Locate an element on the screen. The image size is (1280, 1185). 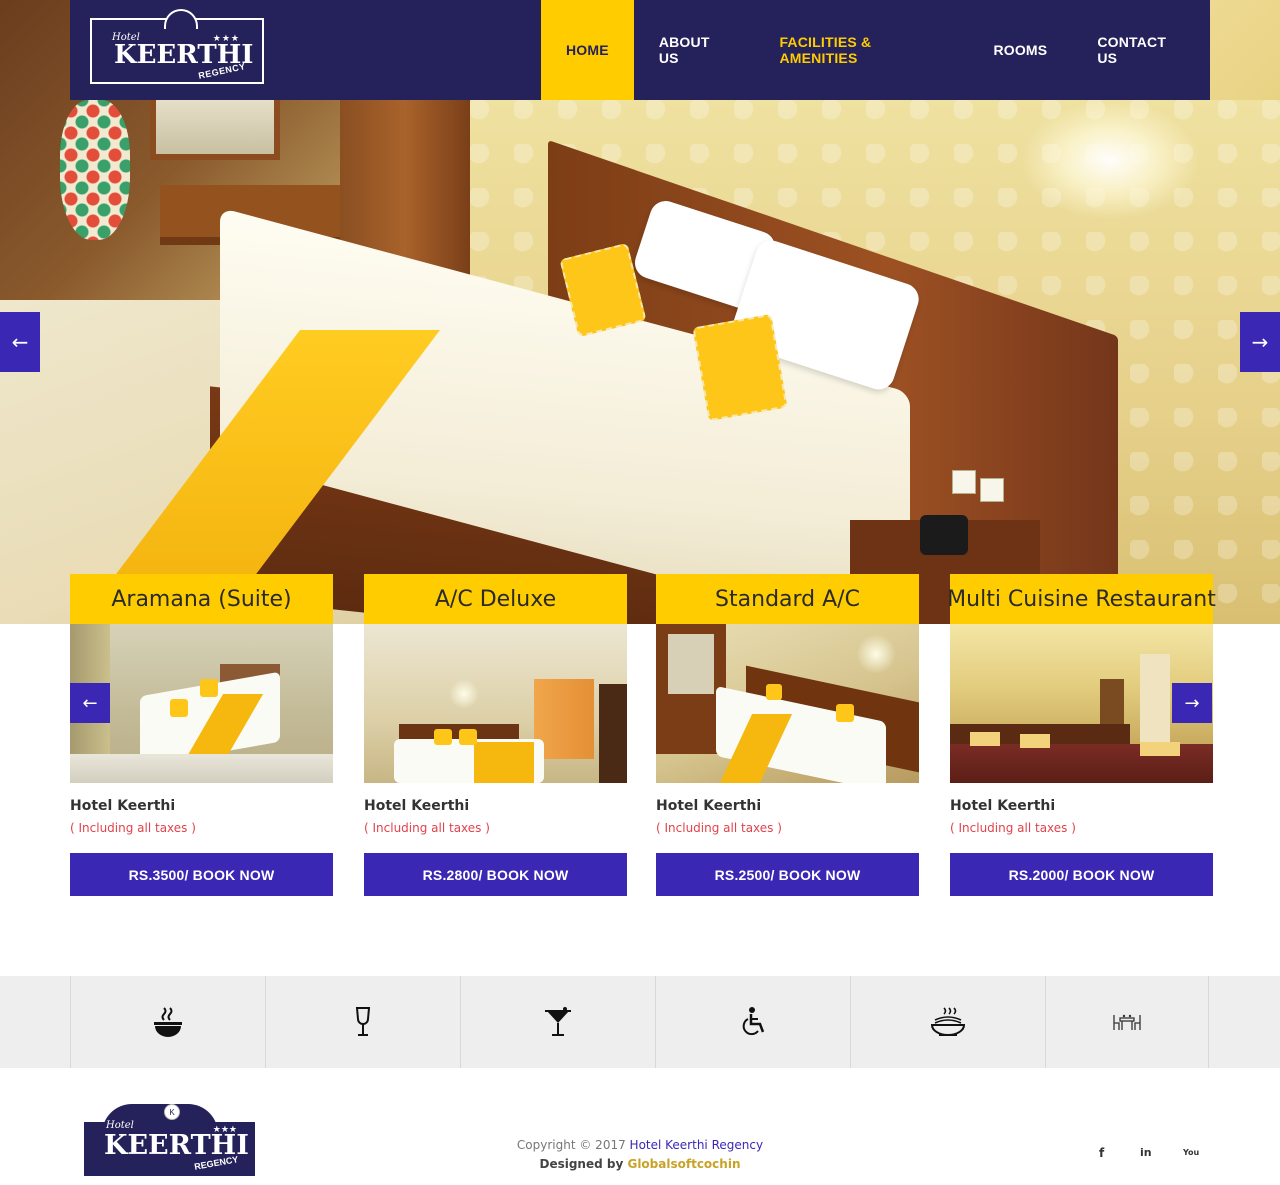
noodles-bowl-icon is located at coordinates (948, 1021).